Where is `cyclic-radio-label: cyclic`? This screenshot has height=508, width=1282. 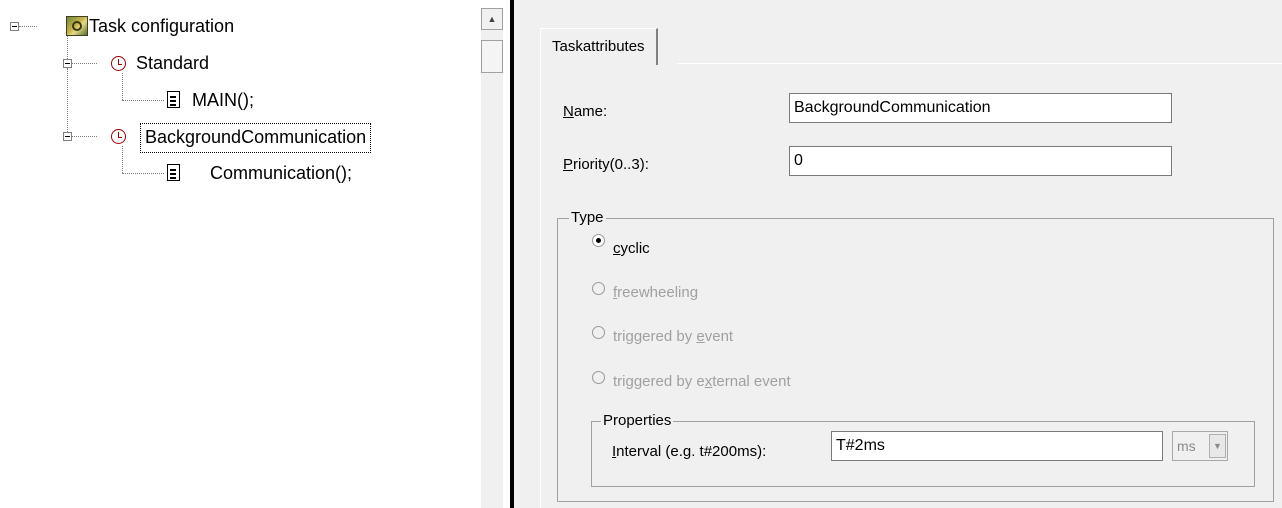
cyclic-radio-label: cyclic is located at coordinates (631, 248).